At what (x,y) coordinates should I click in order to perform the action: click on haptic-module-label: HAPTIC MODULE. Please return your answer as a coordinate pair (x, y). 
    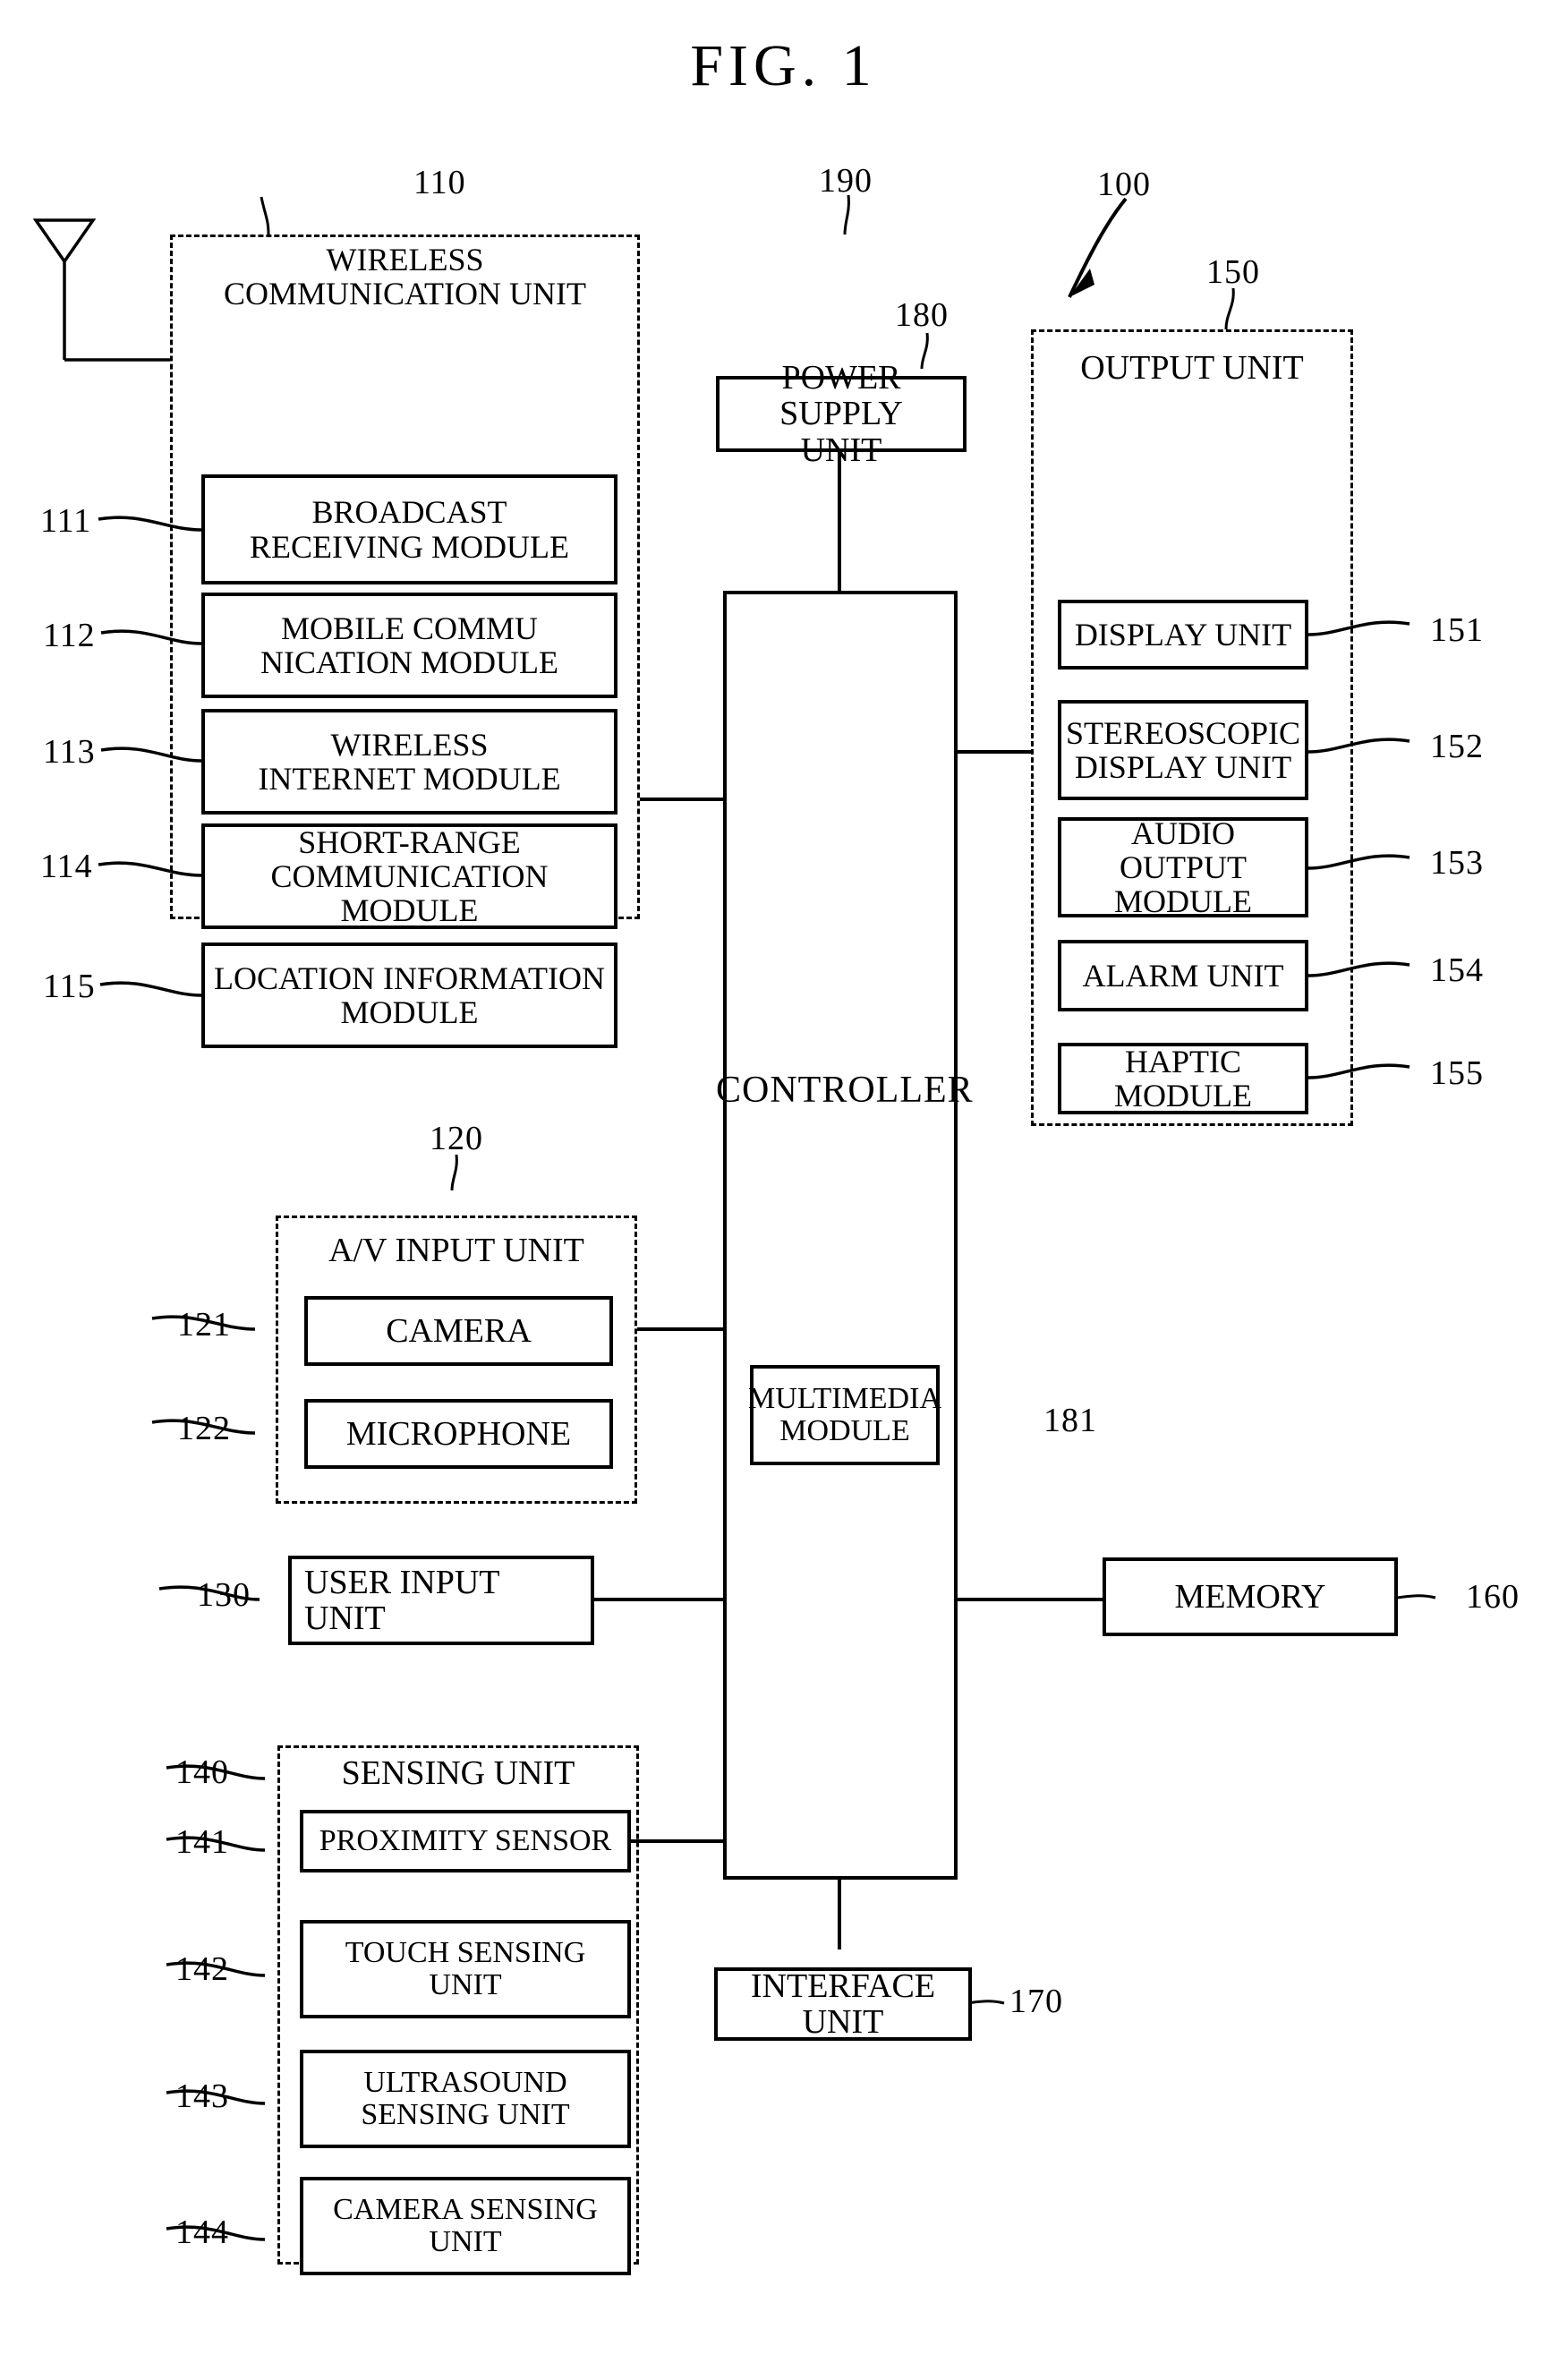
    Looking at the image, I should click on (1183, 1078).